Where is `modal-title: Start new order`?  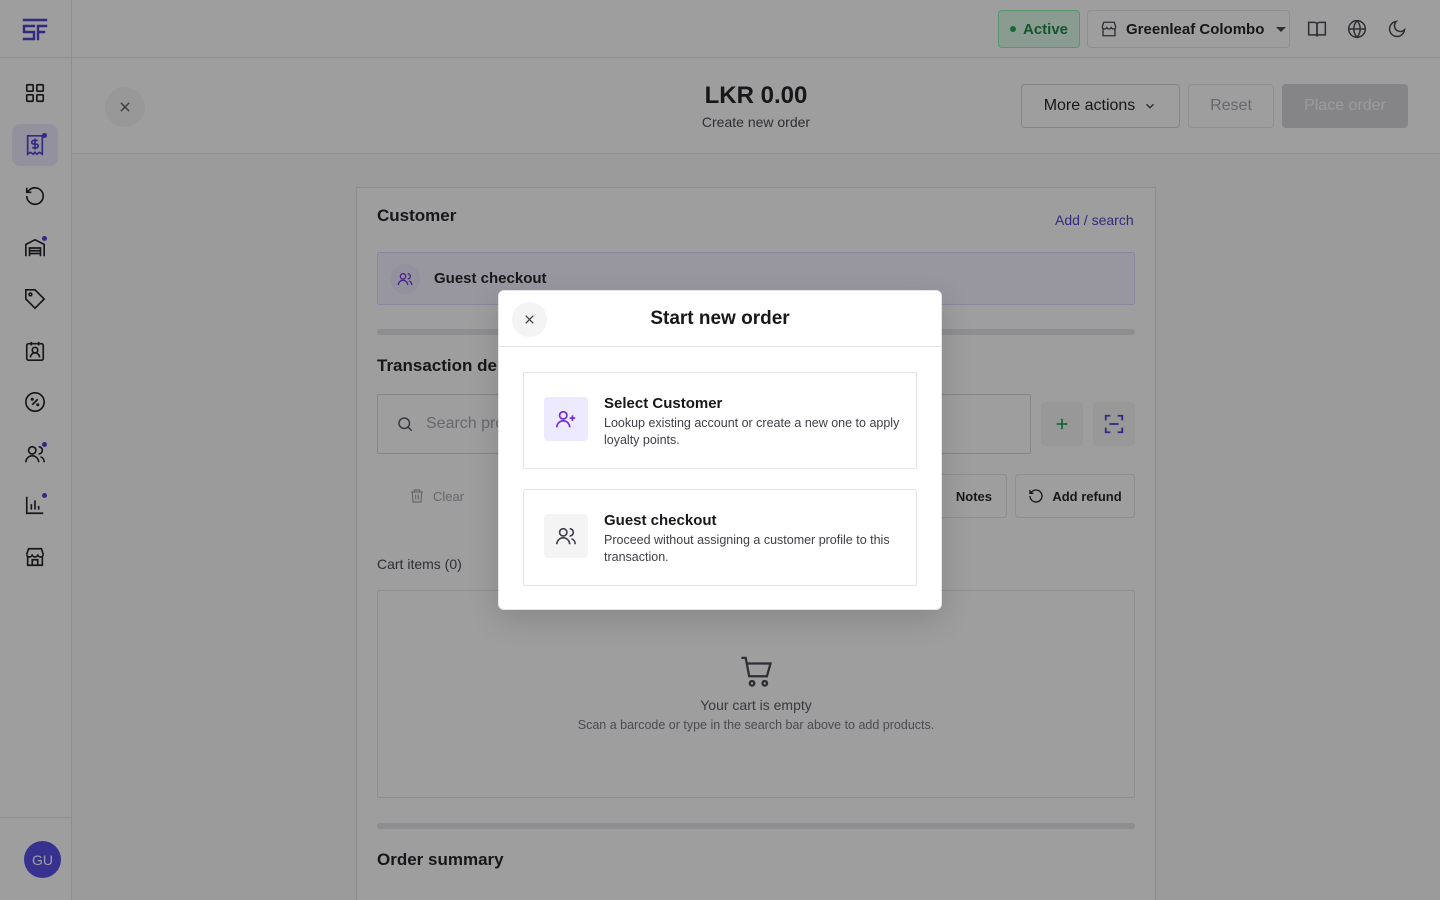
modal-title: Start new order is located at coordinates (720, 318).